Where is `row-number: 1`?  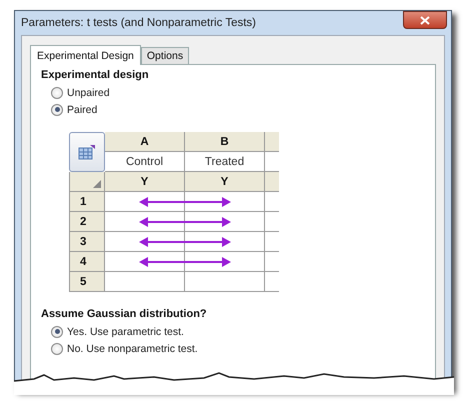
row-number: 1 is located at coordinates (87, 202).